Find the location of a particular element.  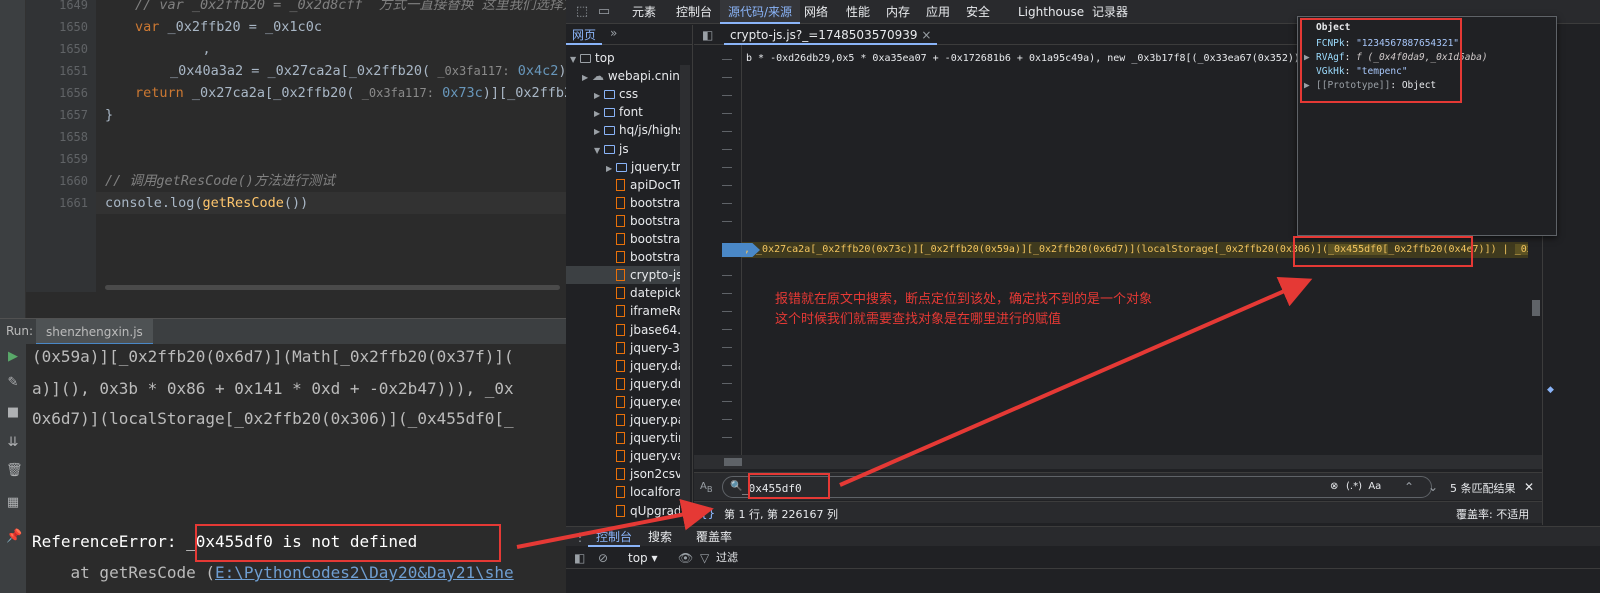

arrow-error-to-search is located at coordinates (615, 523).